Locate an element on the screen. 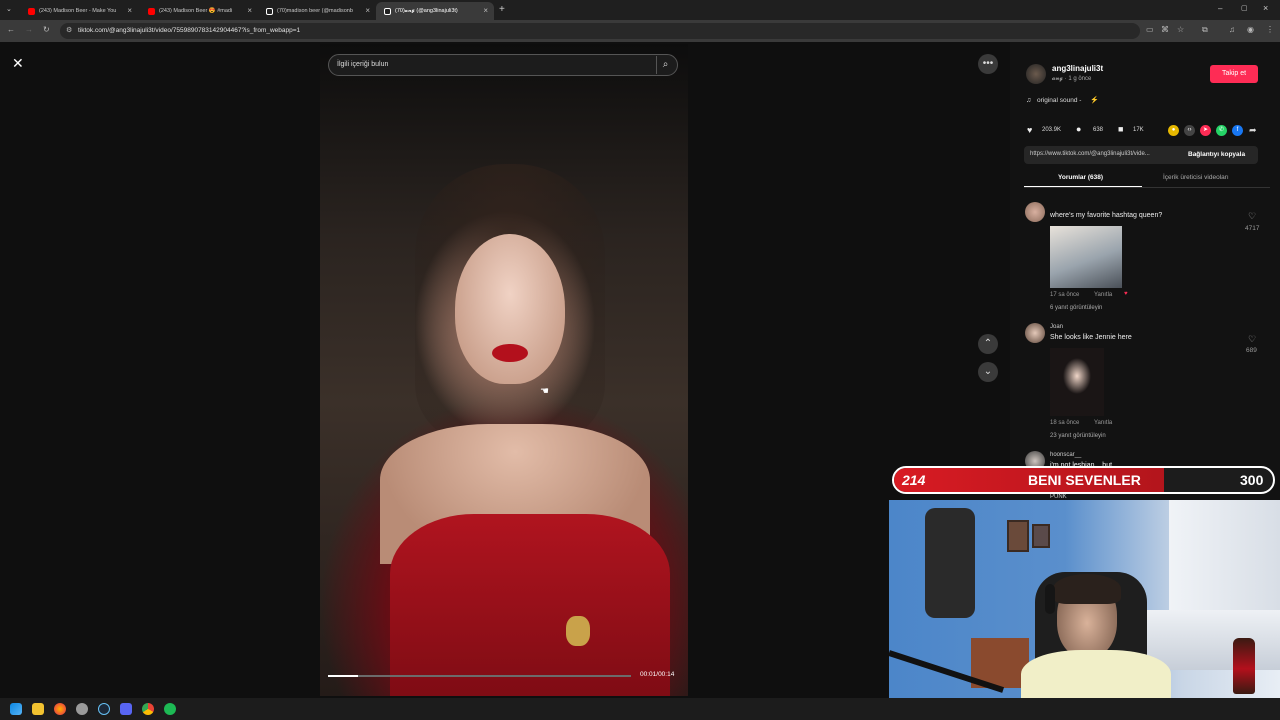  browser-tab: (243) Madison Beer 😍 #madi × is located at coordinates (199, 11).